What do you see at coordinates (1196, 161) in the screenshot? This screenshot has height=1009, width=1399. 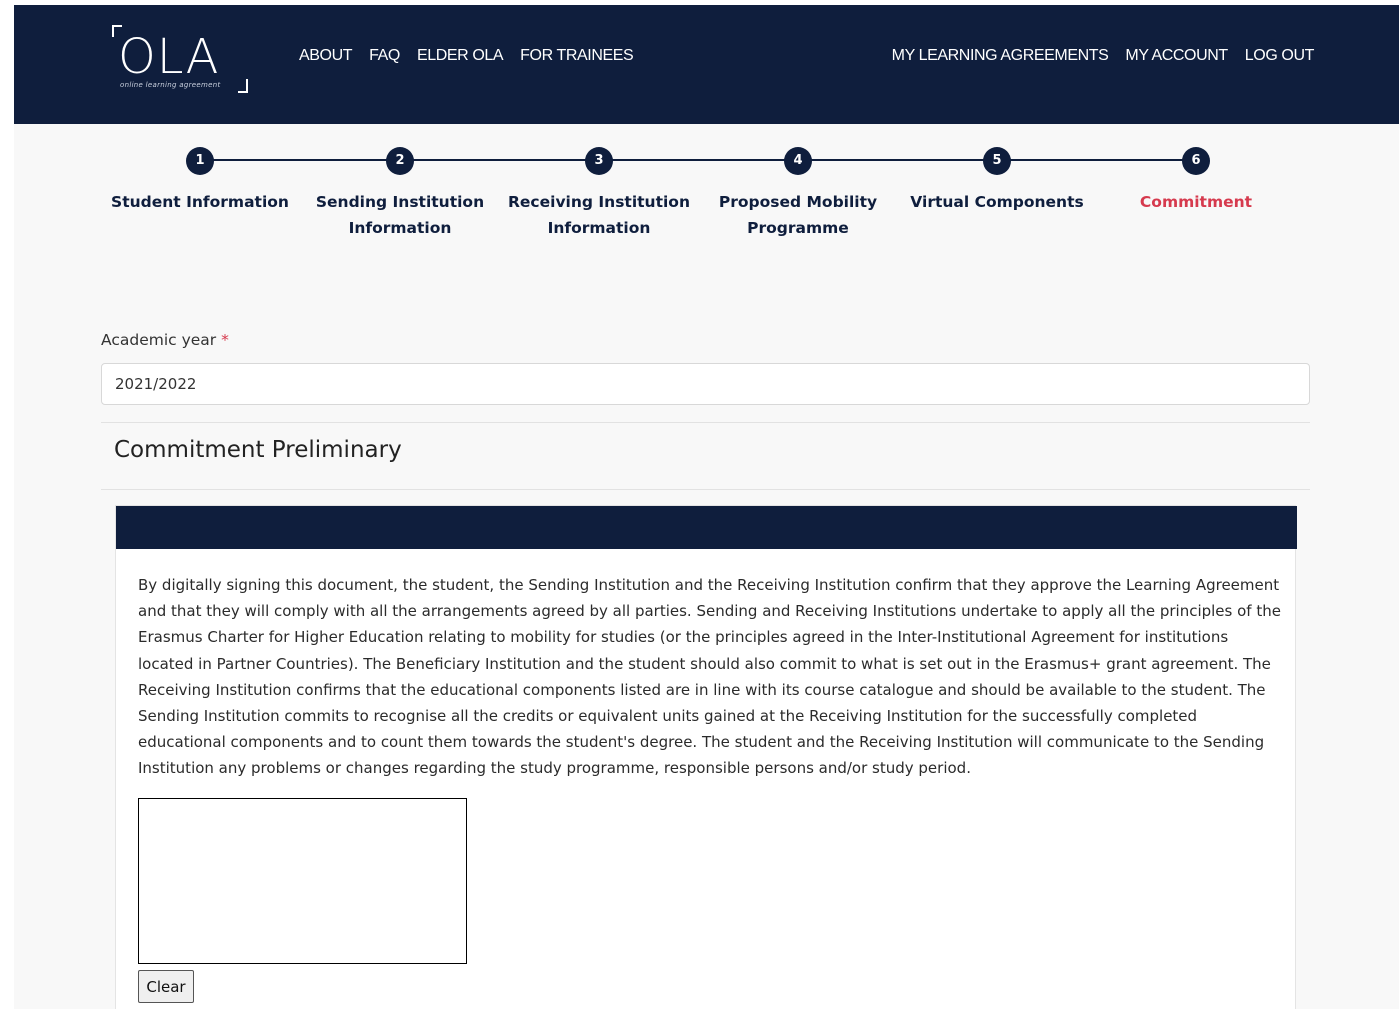 I see `step-number: 6` at bounding box center [1196, 161].